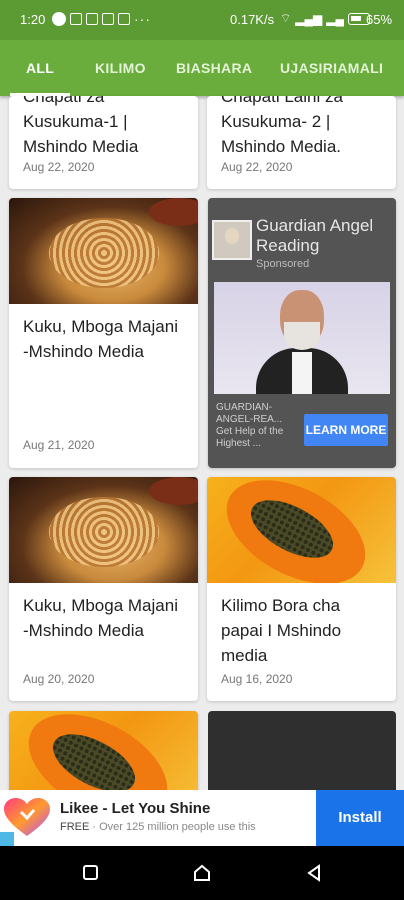  Describe the element at coordinates (309, 18) in the screenshot. I see `signal-strength-icon: ▂▄▆` at that location.